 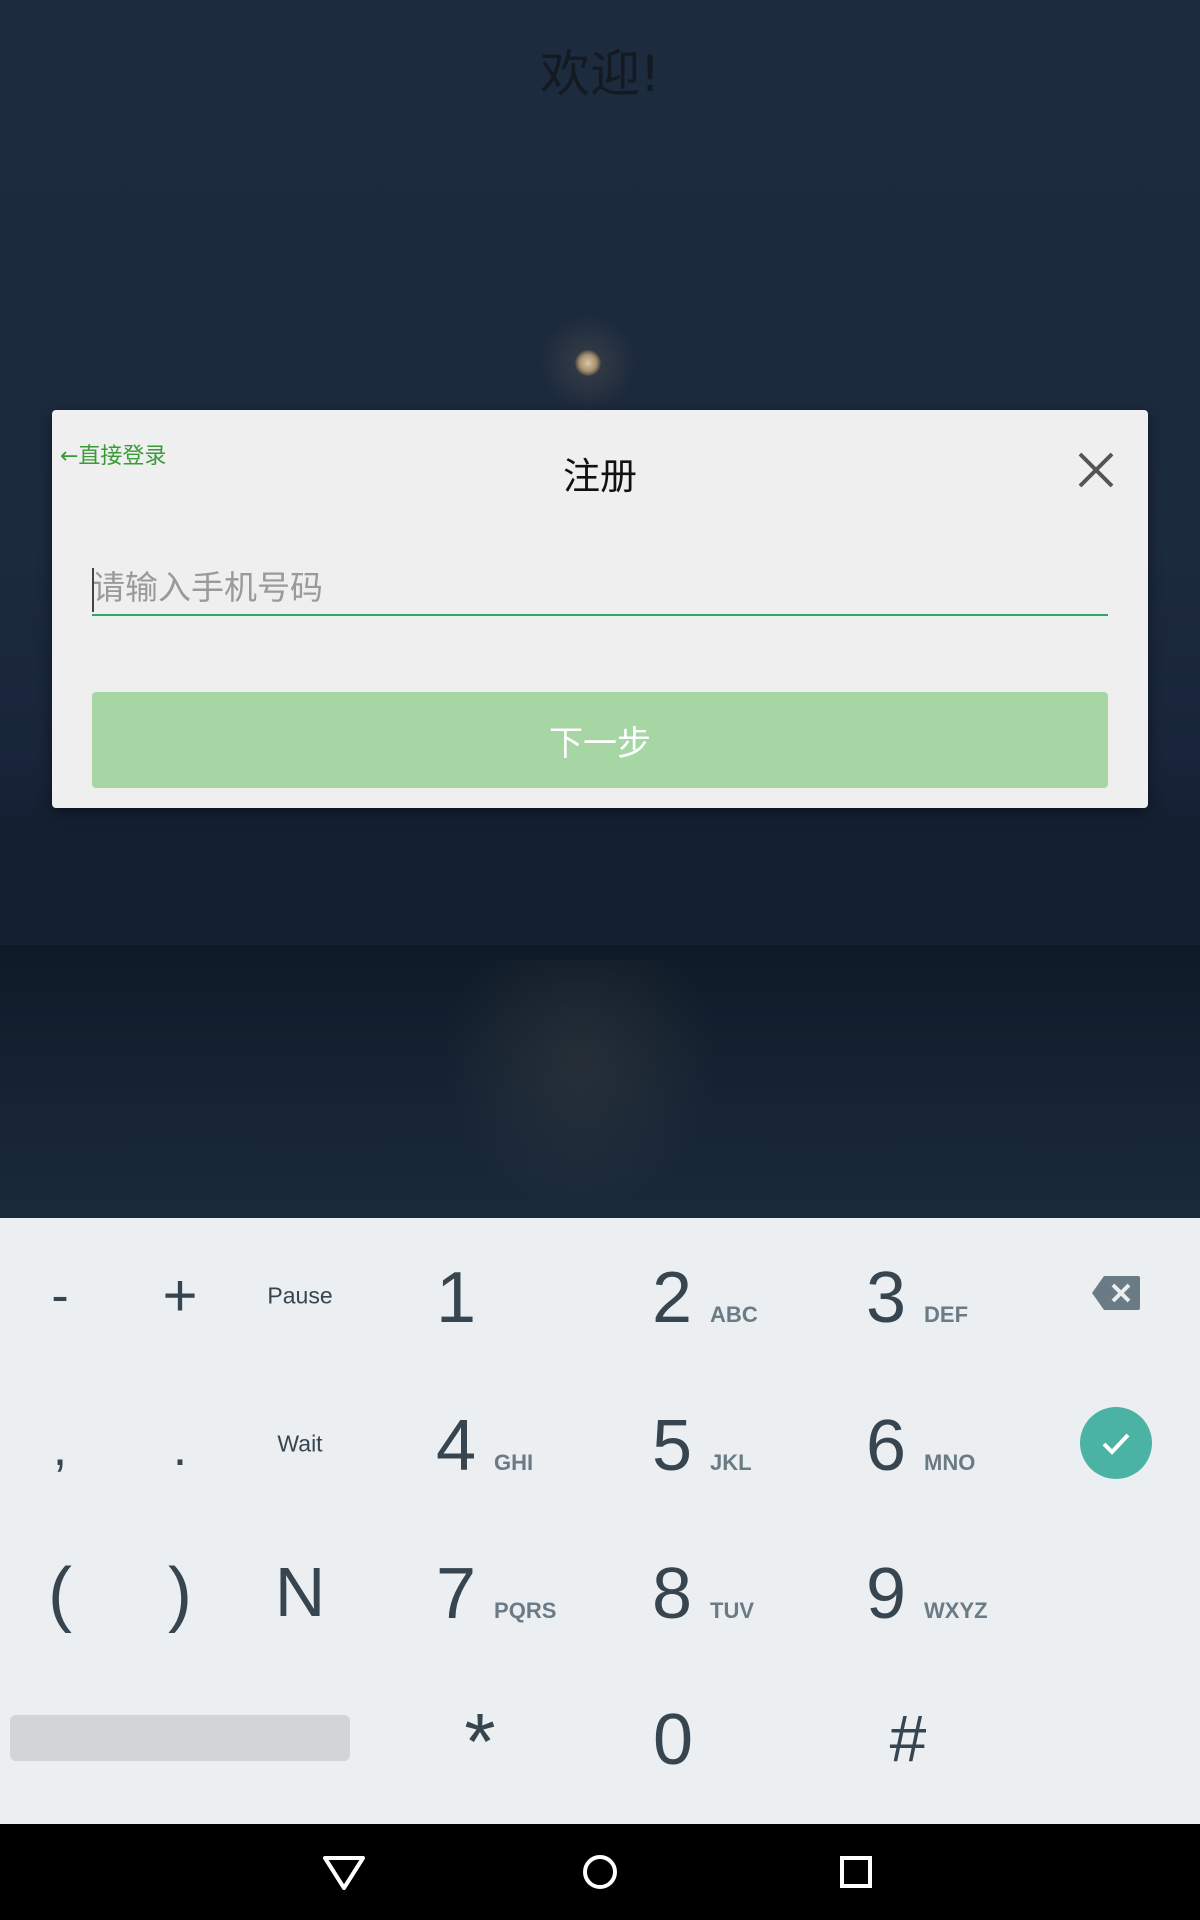 I want to click on square-recents-icon, so click(x=856, y=1872).